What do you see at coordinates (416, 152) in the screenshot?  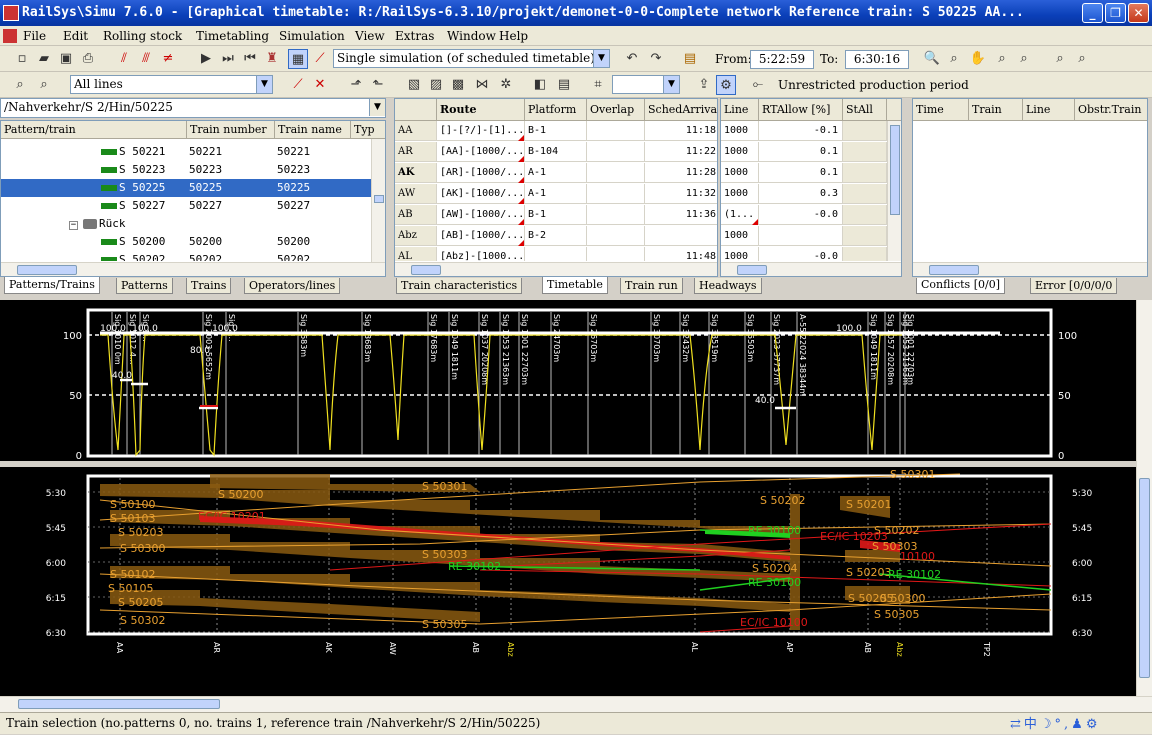 I see `stop-code: AR` at bounding box center [416, 152].